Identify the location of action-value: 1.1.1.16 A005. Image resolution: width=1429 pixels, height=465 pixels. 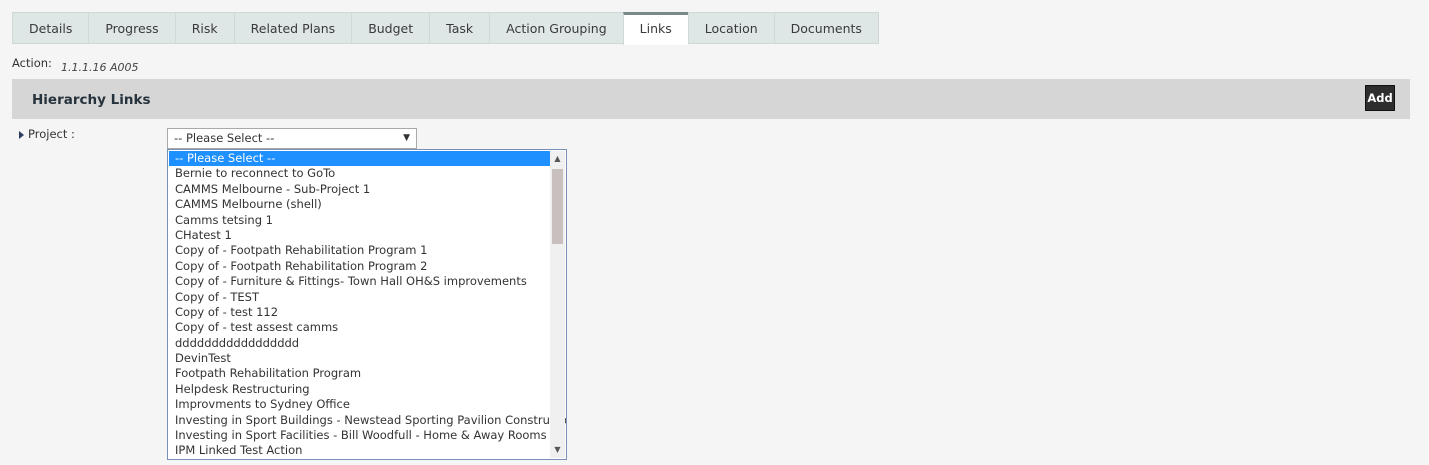
(100, 67).